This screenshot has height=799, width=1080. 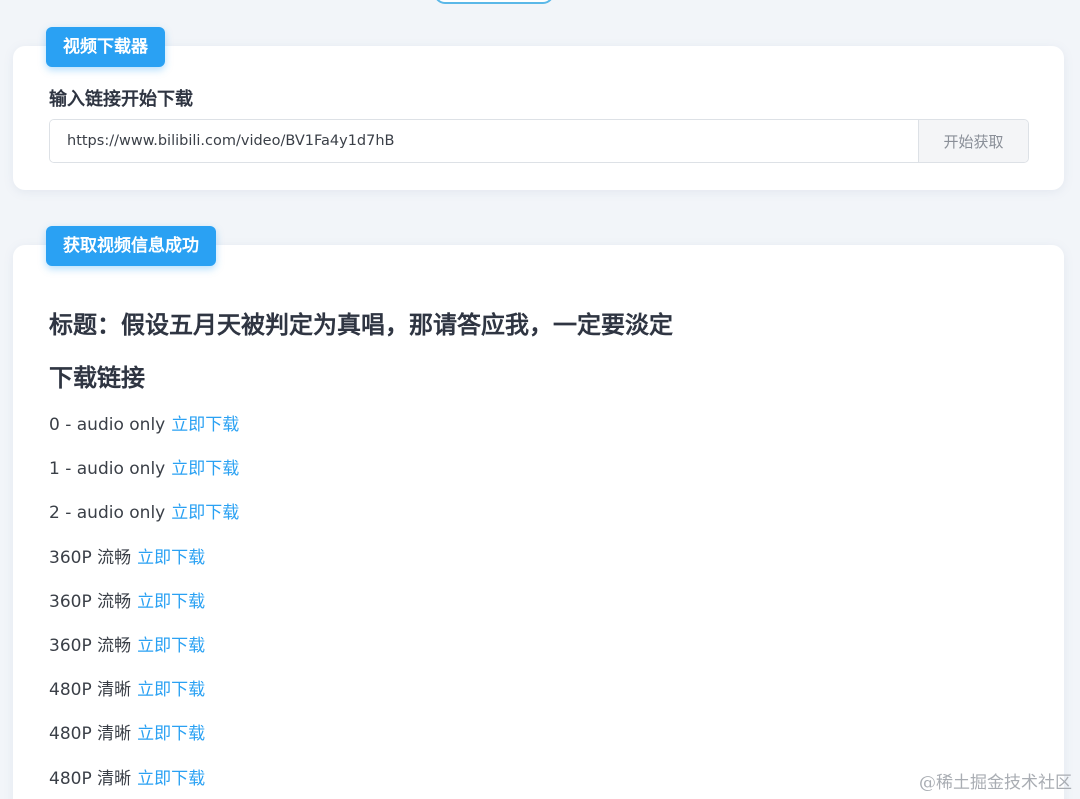 I want to click on fetch-button: 开始获取, so click(x=973, y=141).